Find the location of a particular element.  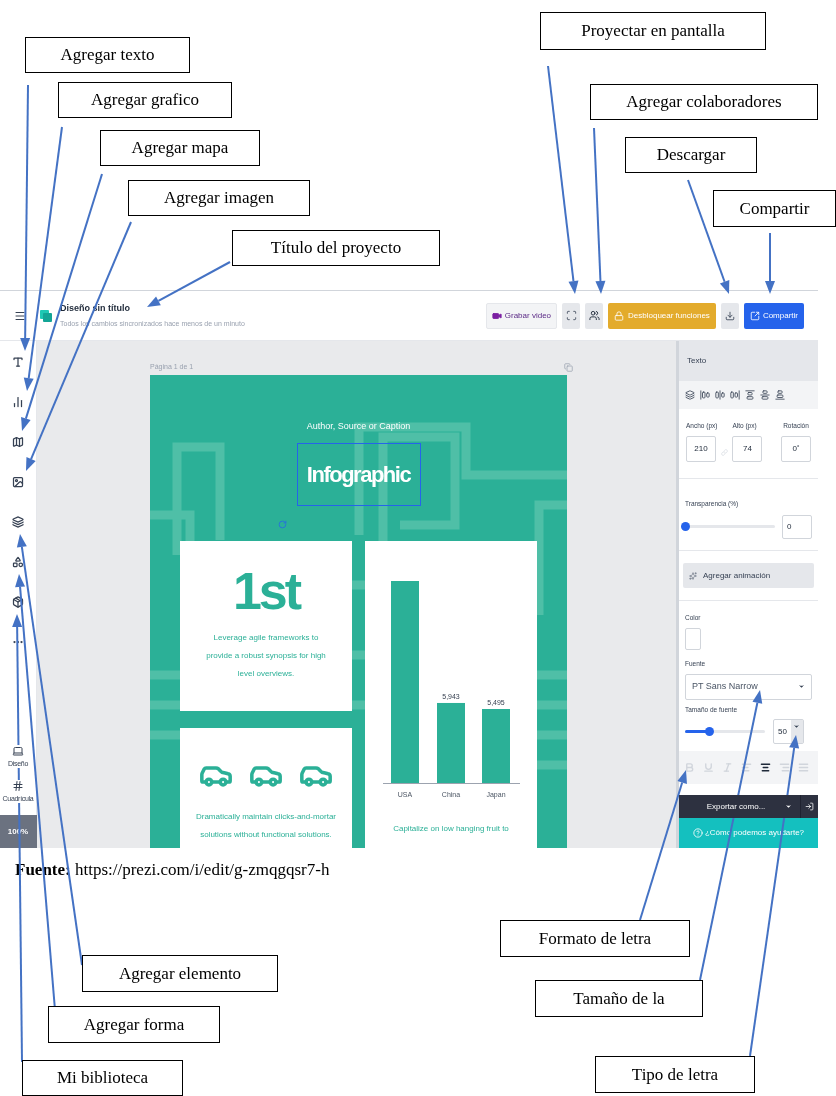

image-tool-button is located at coordinates (18, 482).